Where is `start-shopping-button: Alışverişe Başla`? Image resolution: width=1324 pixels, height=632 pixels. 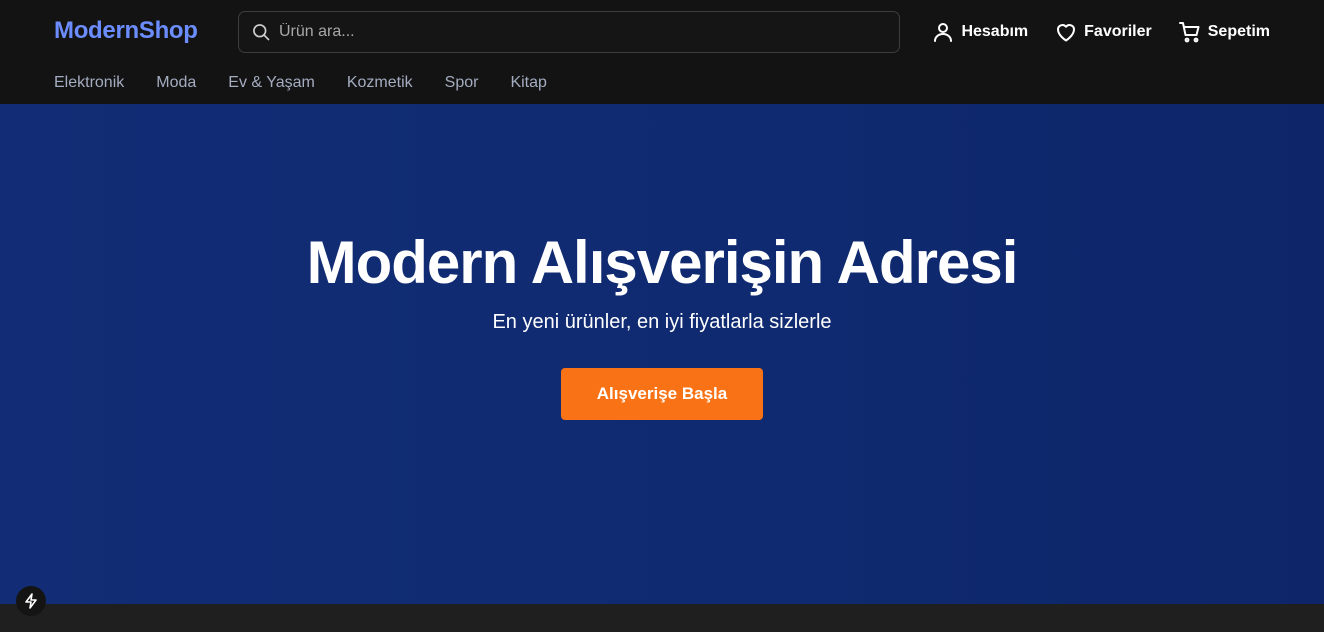 start-shopping-button: Alışverişe Başla is located at coordinates (662, 394).